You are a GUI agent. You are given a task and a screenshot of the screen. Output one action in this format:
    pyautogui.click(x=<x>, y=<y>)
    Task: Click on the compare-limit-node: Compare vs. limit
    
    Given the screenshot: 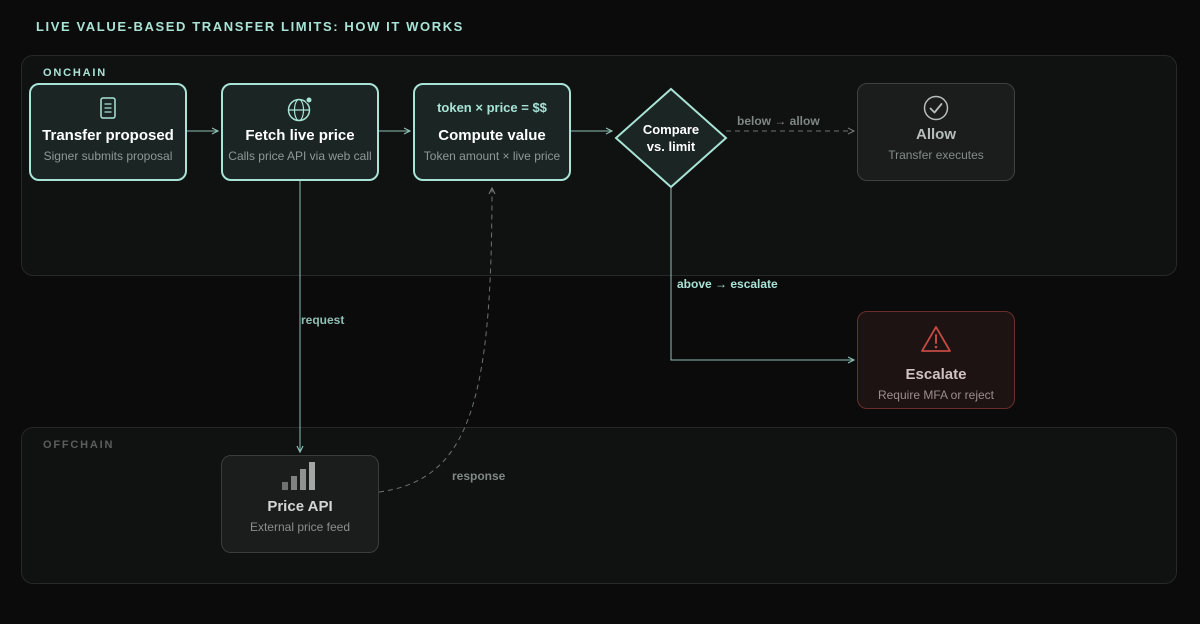 What is the action you would take?
    pyautogui.click(x=671, y=138)
    